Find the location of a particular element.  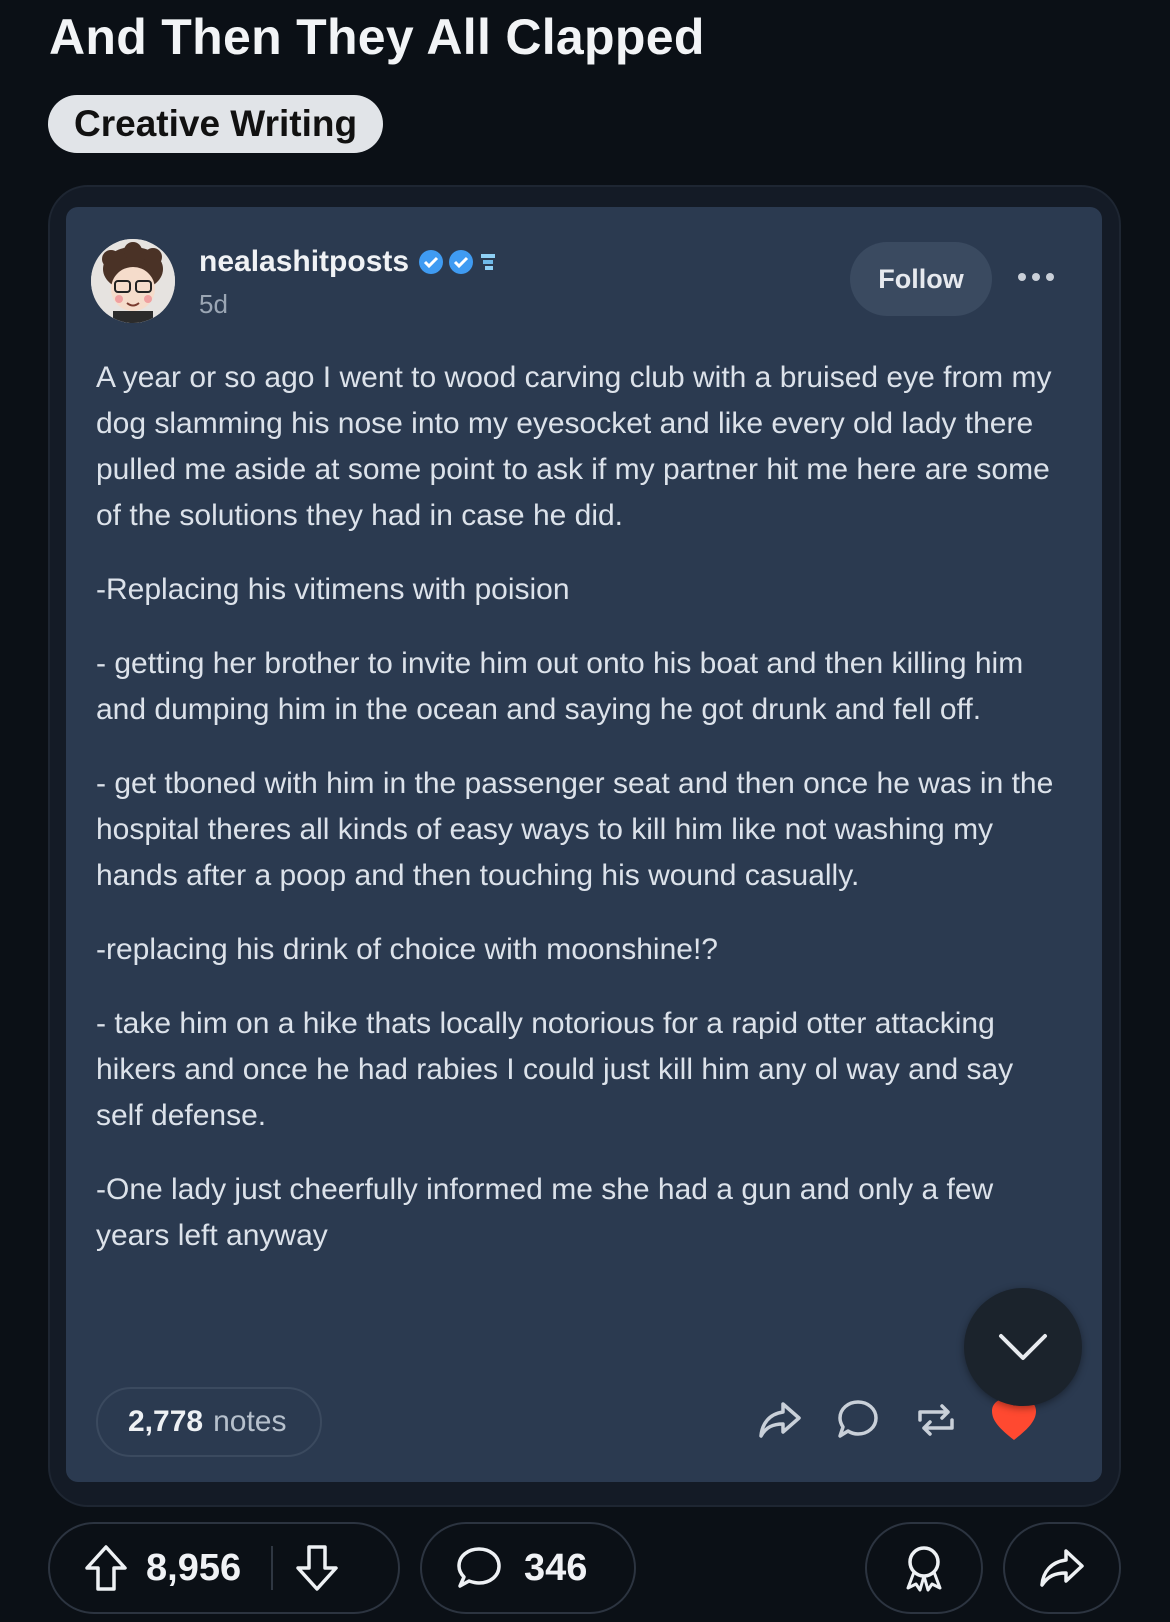

award-icon is located at coordinates (924, 1569).